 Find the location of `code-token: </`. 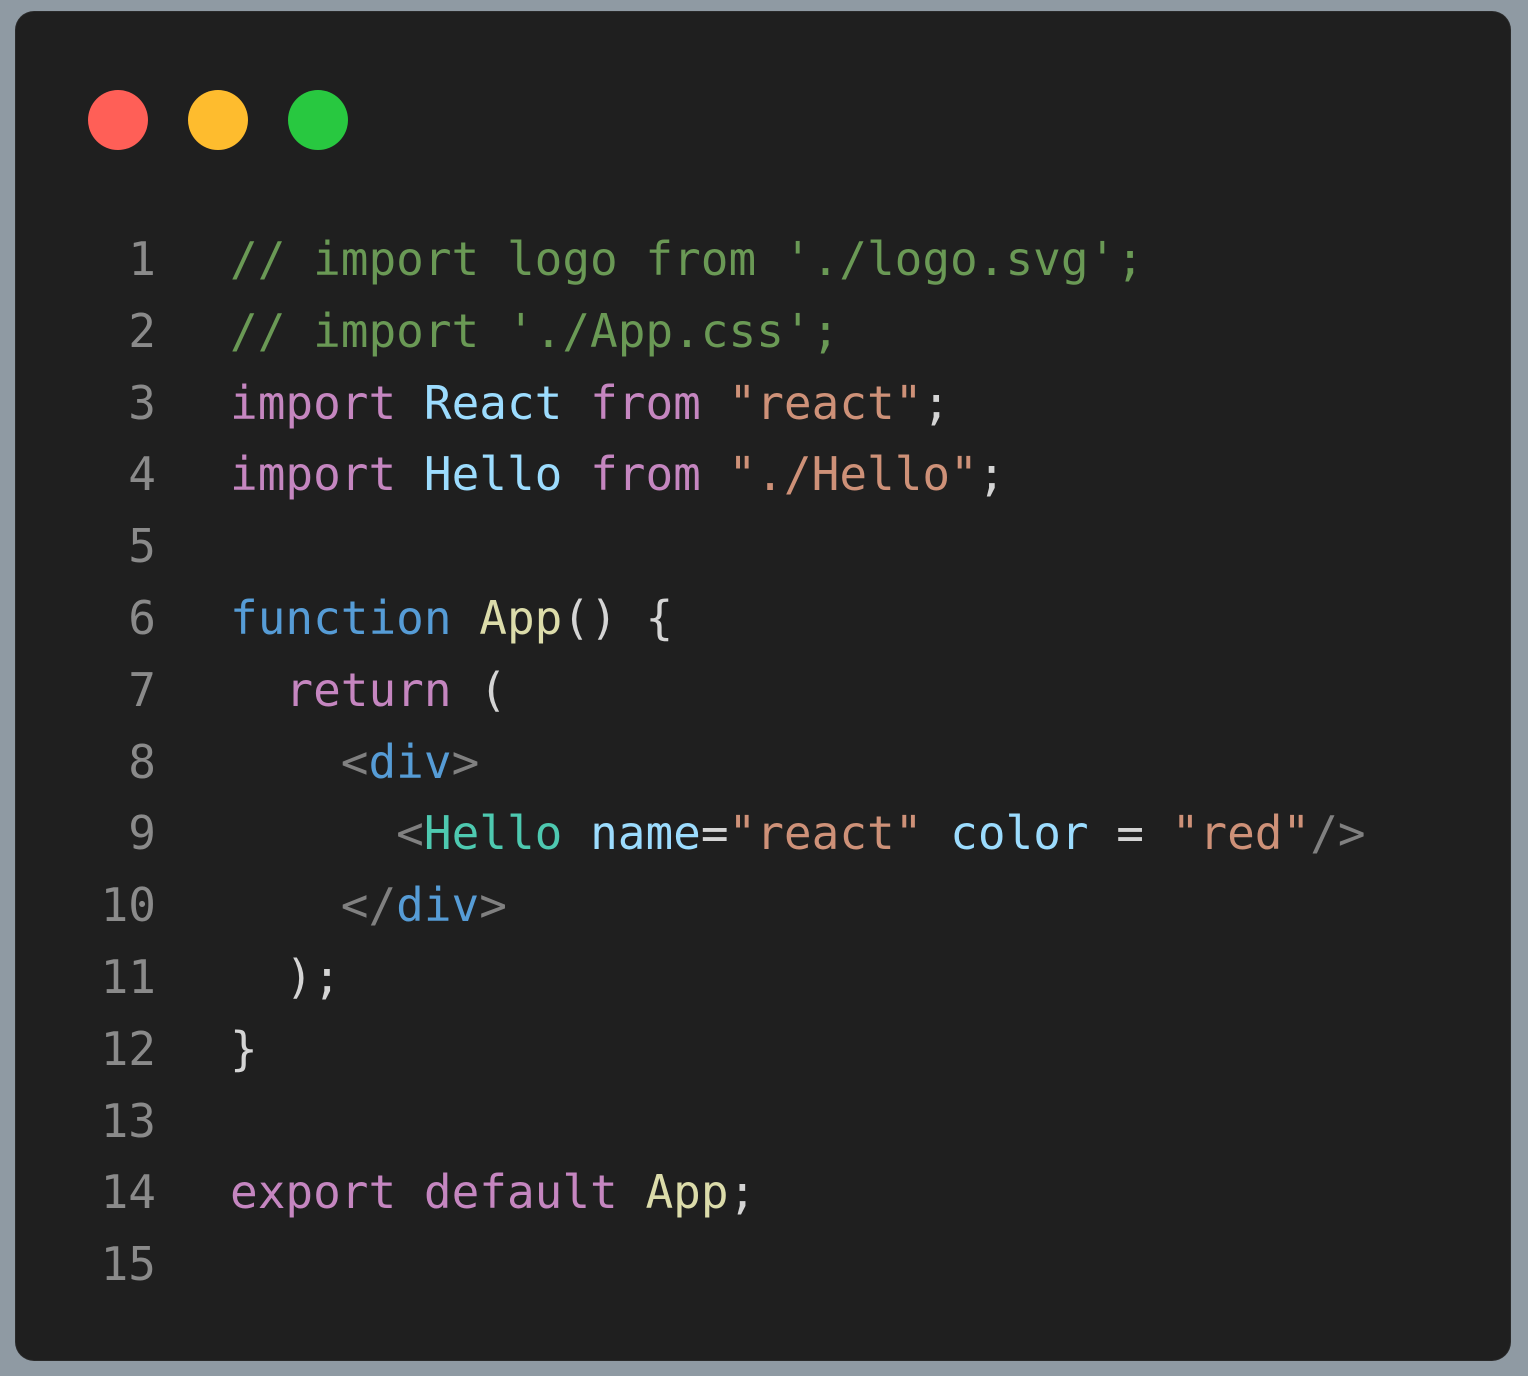

code-token: </ is located at coordinates (368, 905).